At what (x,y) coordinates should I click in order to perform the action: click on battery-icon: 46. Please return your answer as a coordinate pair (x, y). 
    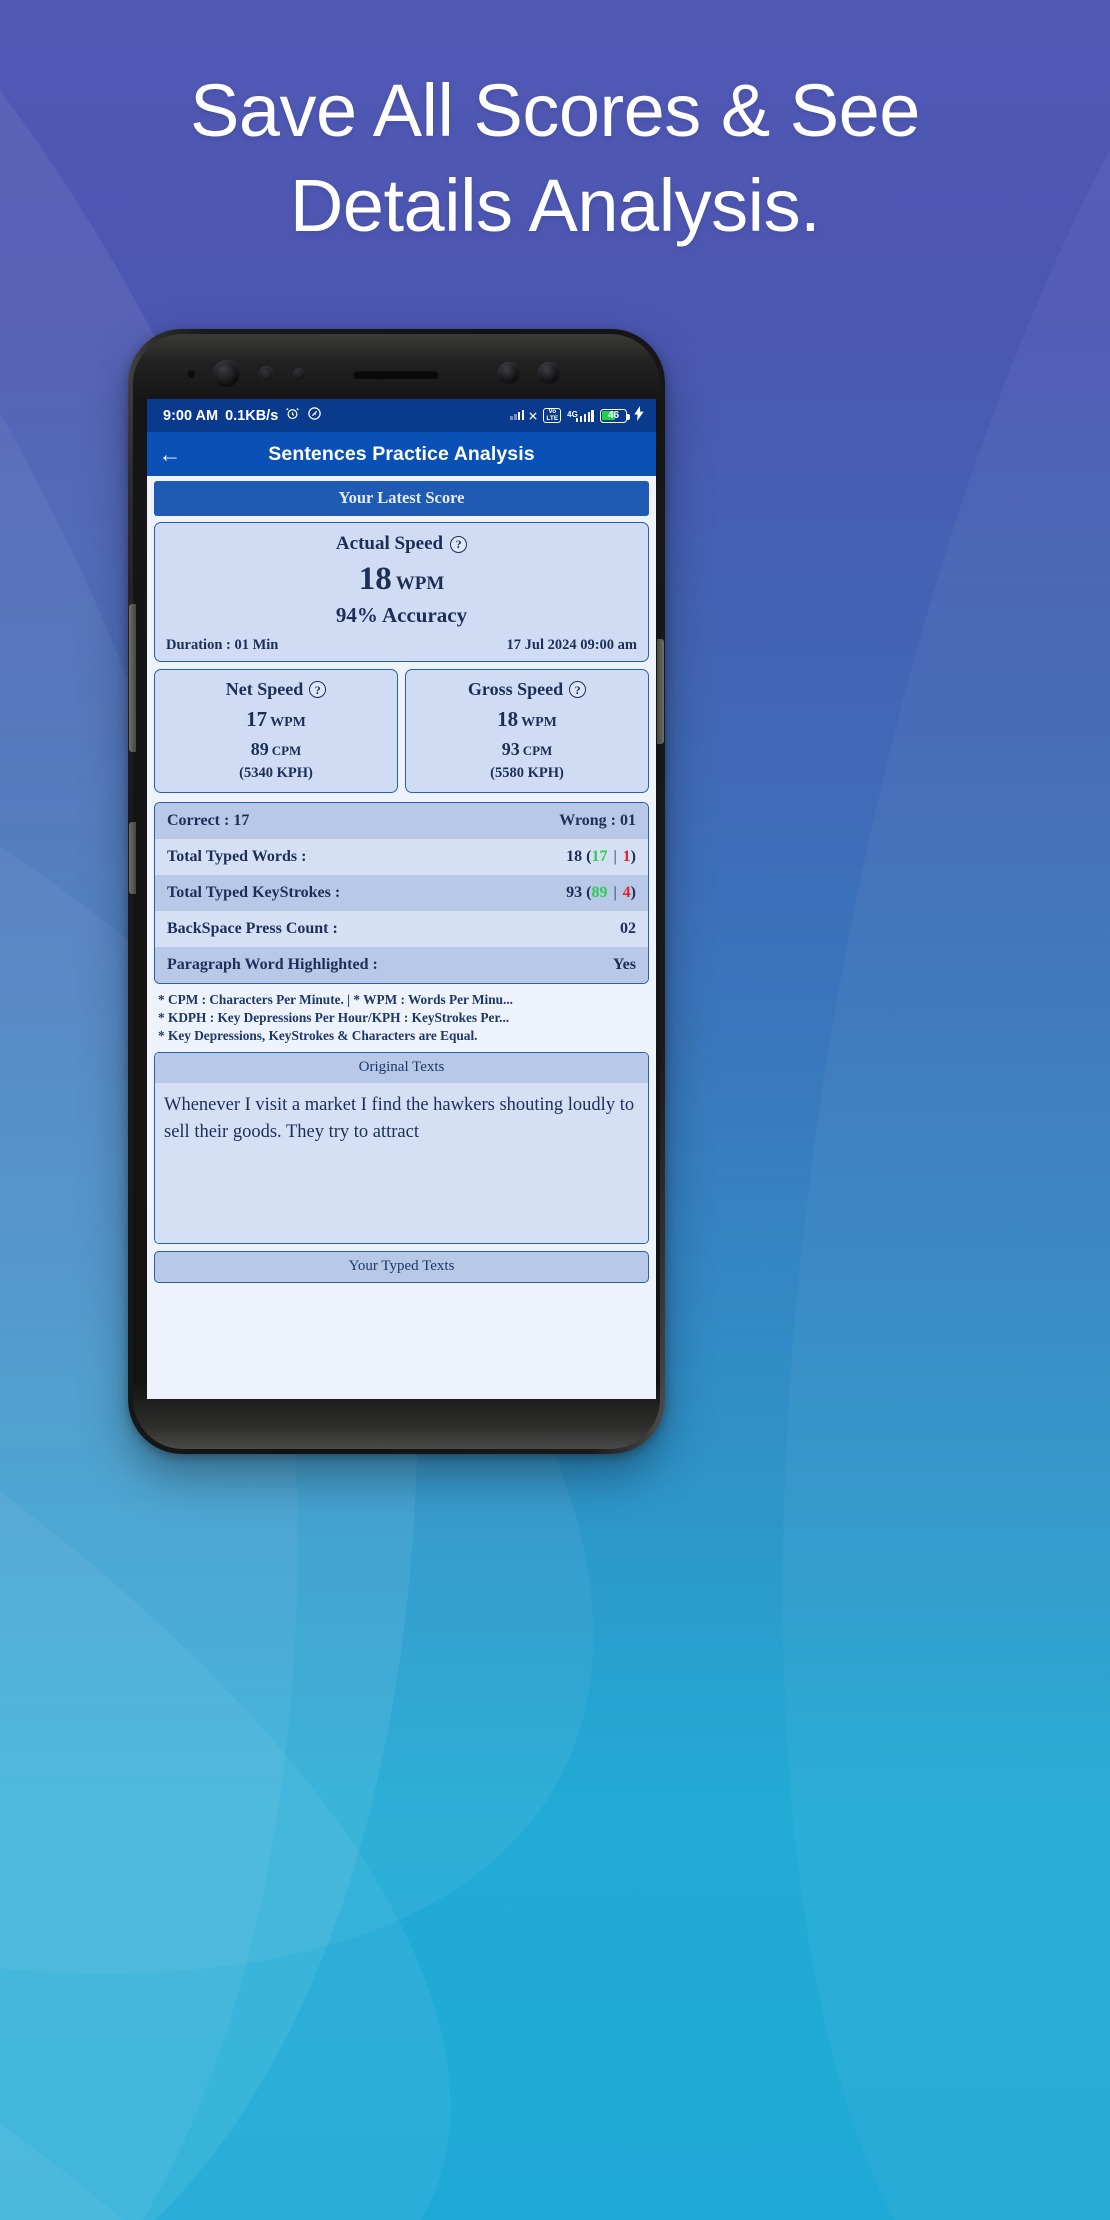
    Looking at the image, I should click on (615, 415).